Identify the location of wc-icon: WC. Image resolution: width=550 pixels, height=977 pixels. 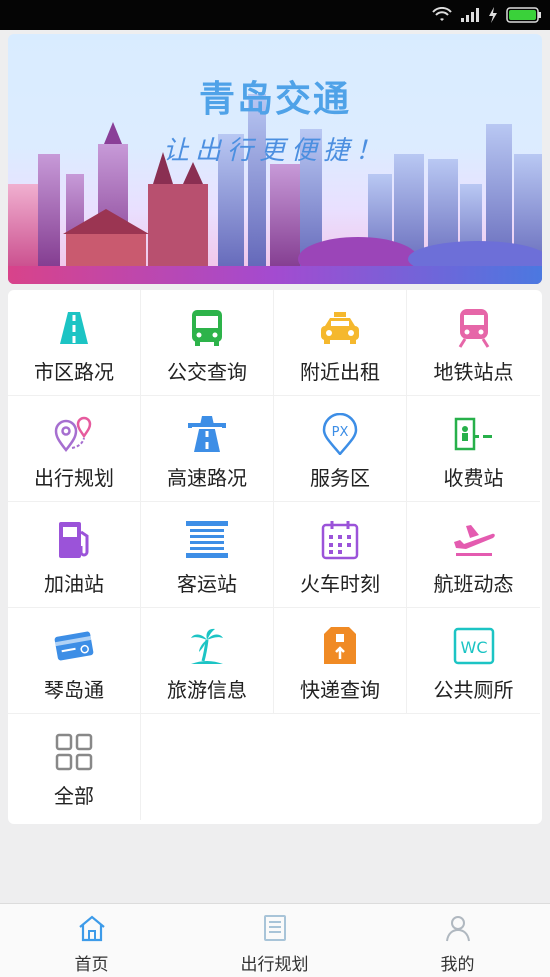
(473, 646).